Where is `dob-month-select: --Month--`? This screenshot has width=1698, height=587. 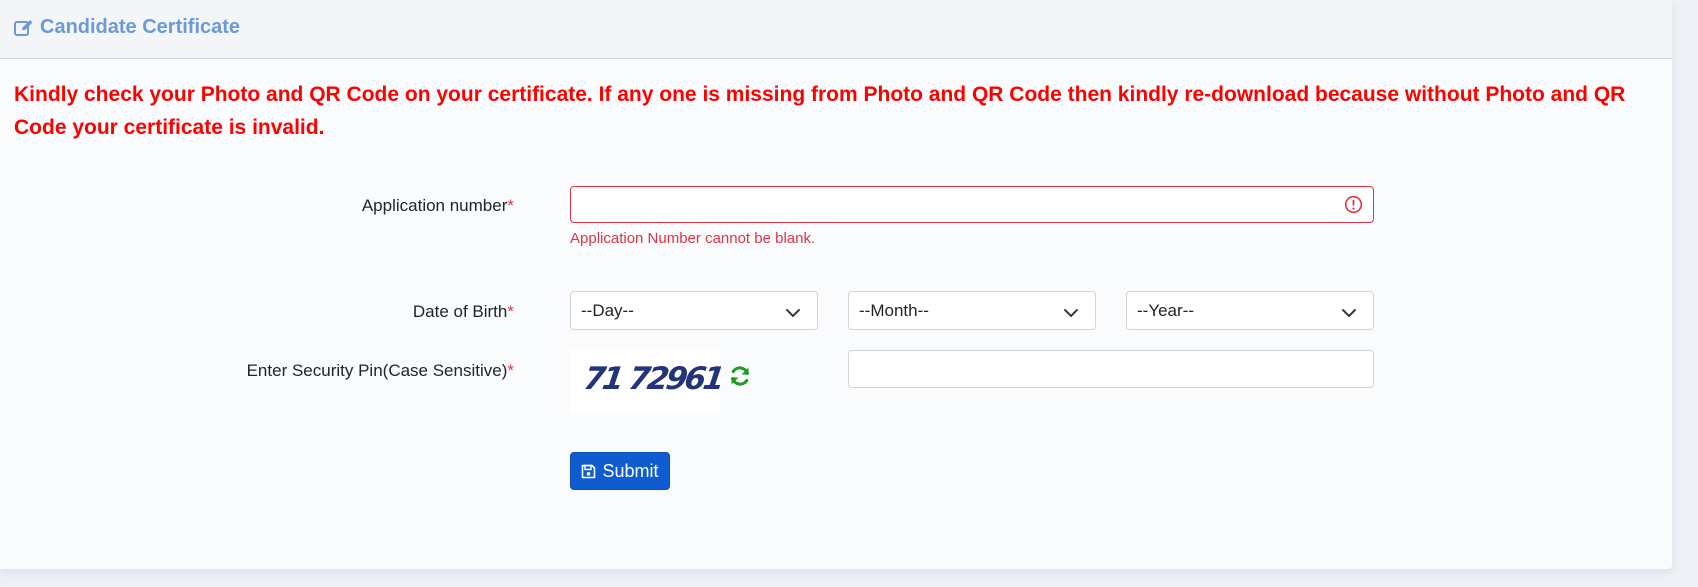
dob-month-select: --Month-- is located at coordinates (972, 310).